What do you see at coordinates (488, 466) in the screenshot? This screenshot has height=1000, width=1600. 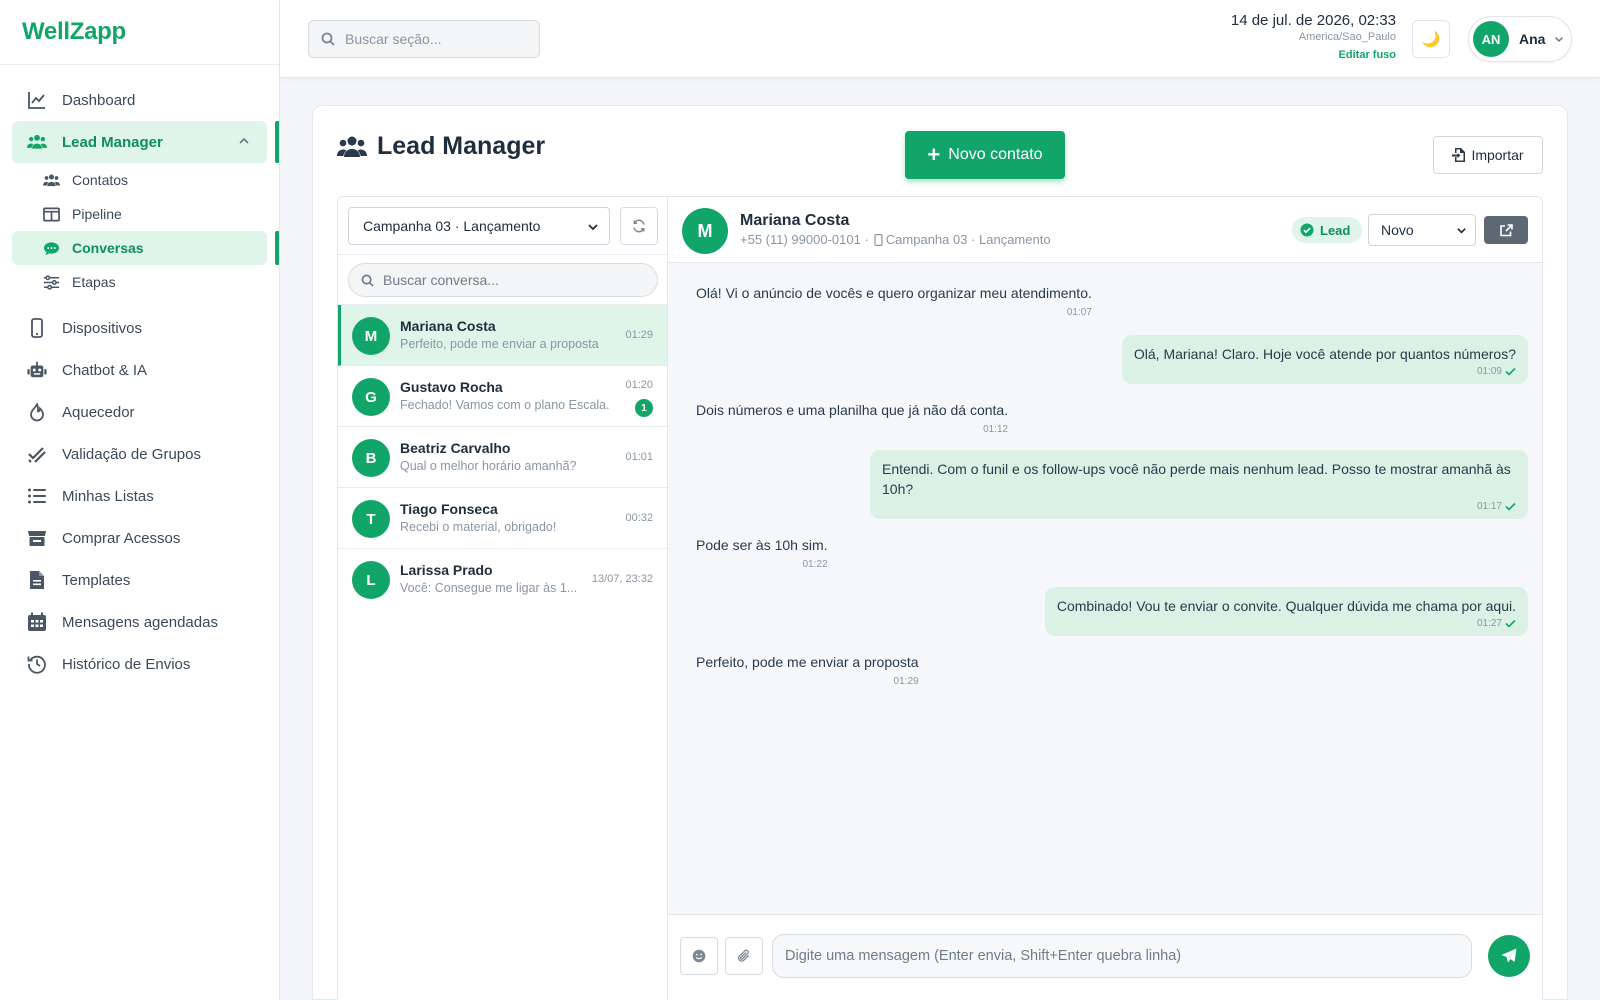 I see `conversation-preview: Qual o melhor horário amanhã?` at bounding box center [488, 466].